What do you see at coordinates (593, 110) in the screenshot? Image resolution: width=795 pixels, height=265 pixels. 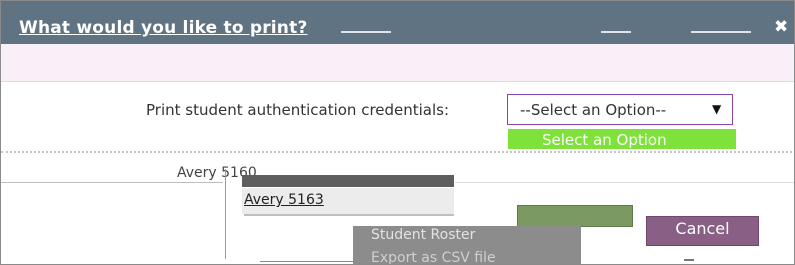 I see `select-value: --Select an Option--` at bounding box center [593, 110].